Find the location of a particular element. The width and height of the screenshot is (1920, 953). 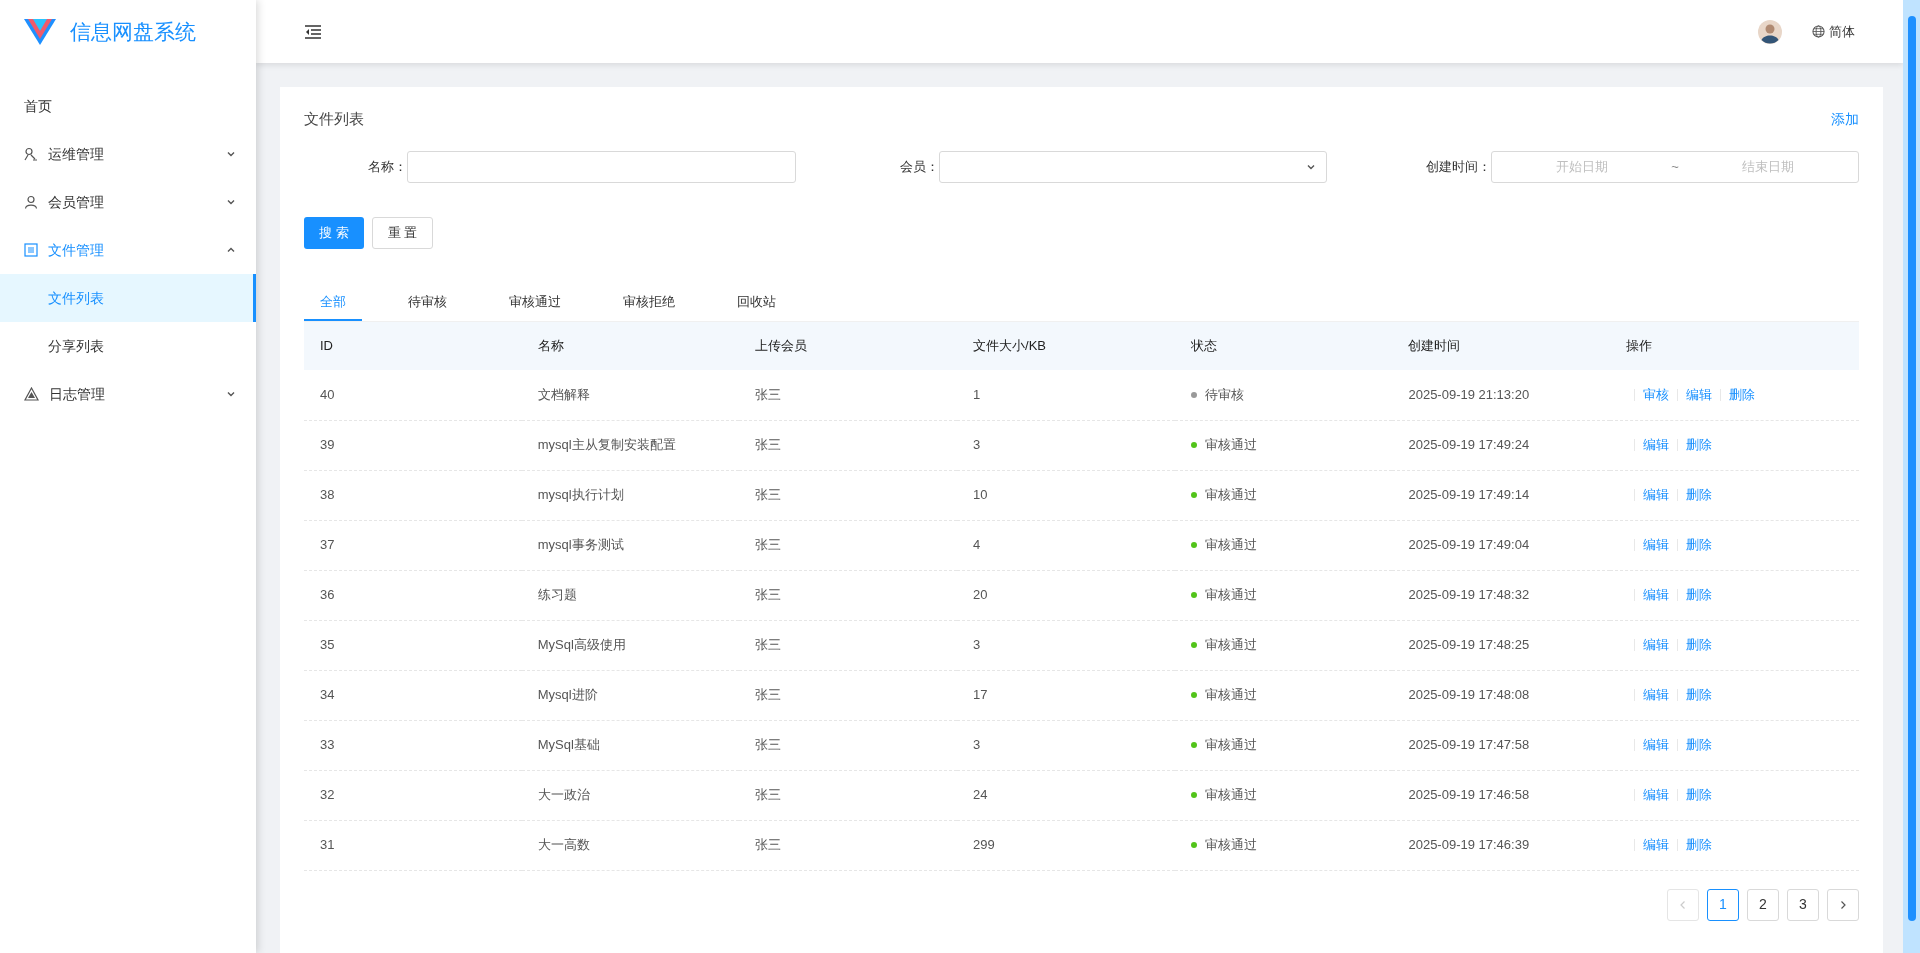

search-button: 搜 索 is located at coordinates (334, 233).